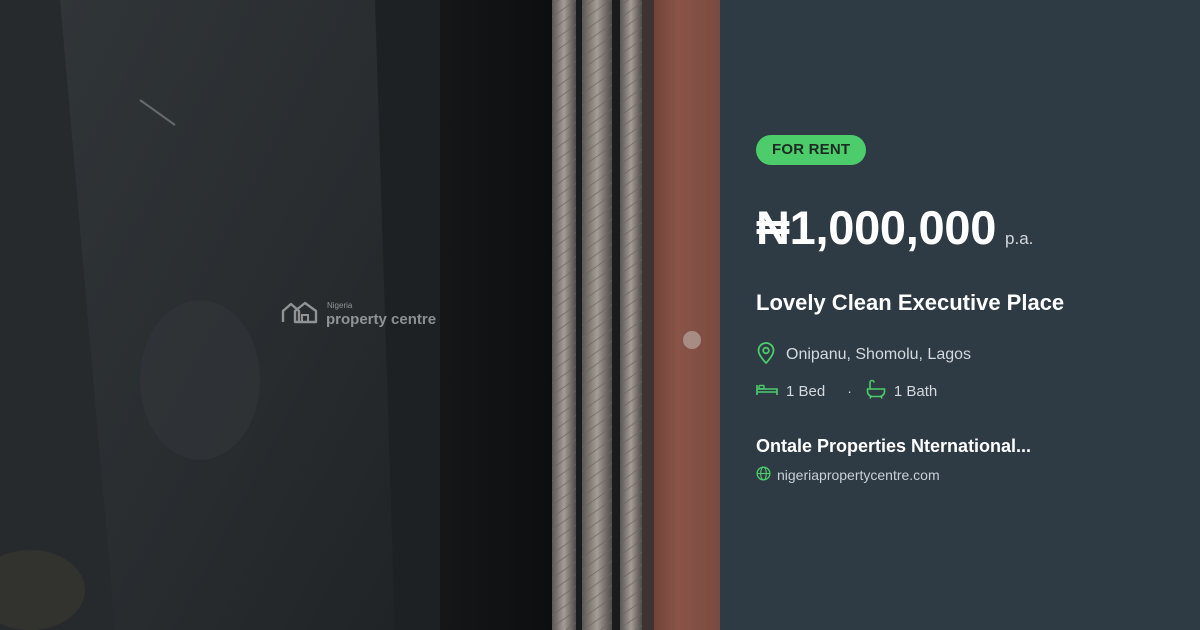 Image resolution: width=1200 pixels, height=630 pixels. Describe the element at coordinates (876, 227) in the screenshot. I see `listing-price: ₦1,000,000` at that location.